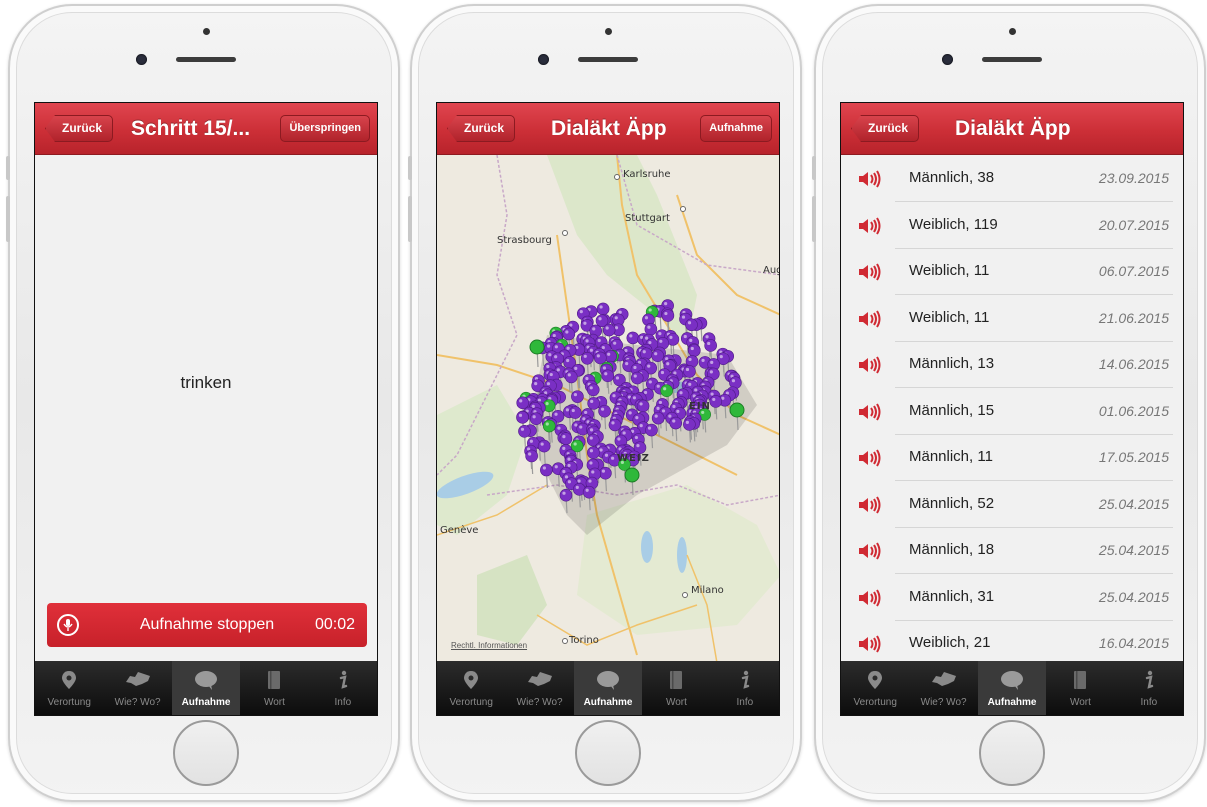 The image size is (1207, 807). What do you see at coordinates (207, 625) in the screenshot?
I see `stop-recording-button: Aufnahme stoppen 00:02` at bounding box center [207, 625].